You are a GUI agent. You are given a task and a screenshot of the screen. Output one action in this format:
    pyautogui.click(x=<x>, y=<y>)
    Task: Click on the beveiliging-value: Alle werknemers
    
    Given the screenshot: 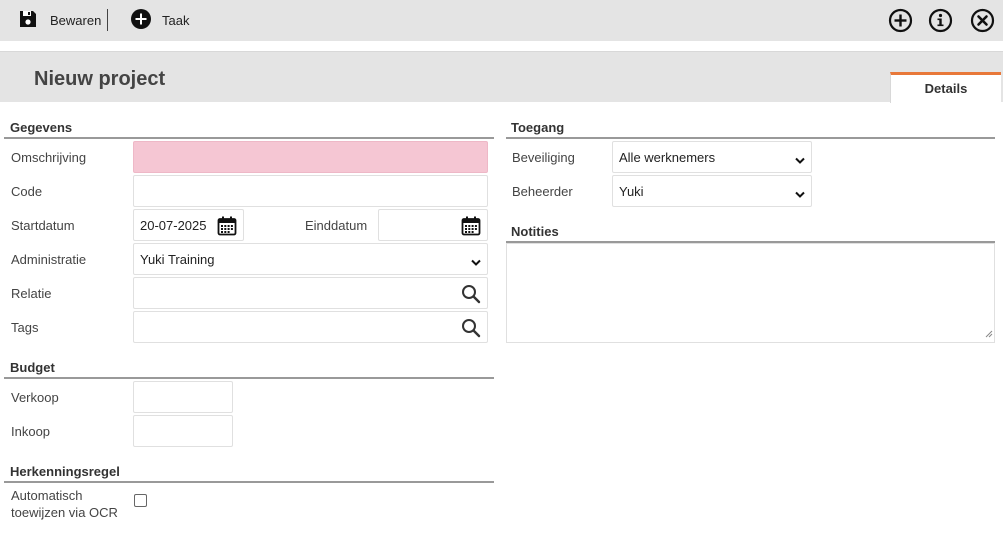 What is the action you would take?
    pyautogui.click(x=667, y=157)
    